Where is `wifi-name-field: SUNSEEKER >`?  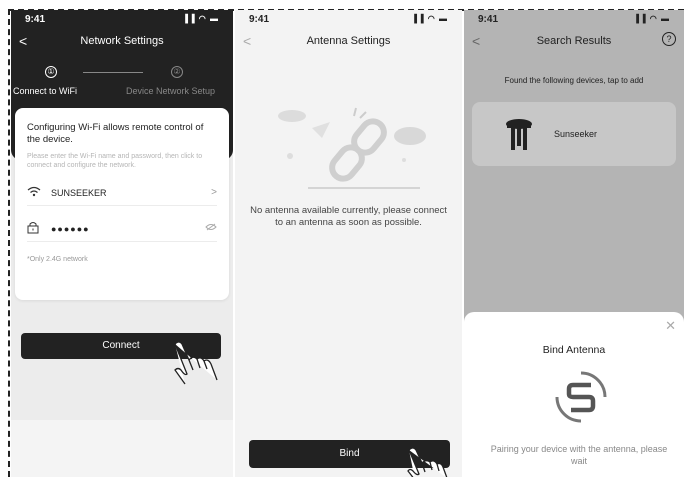
wifi-name-field: SUNSEEKER > is located at coordinates (122, 193).